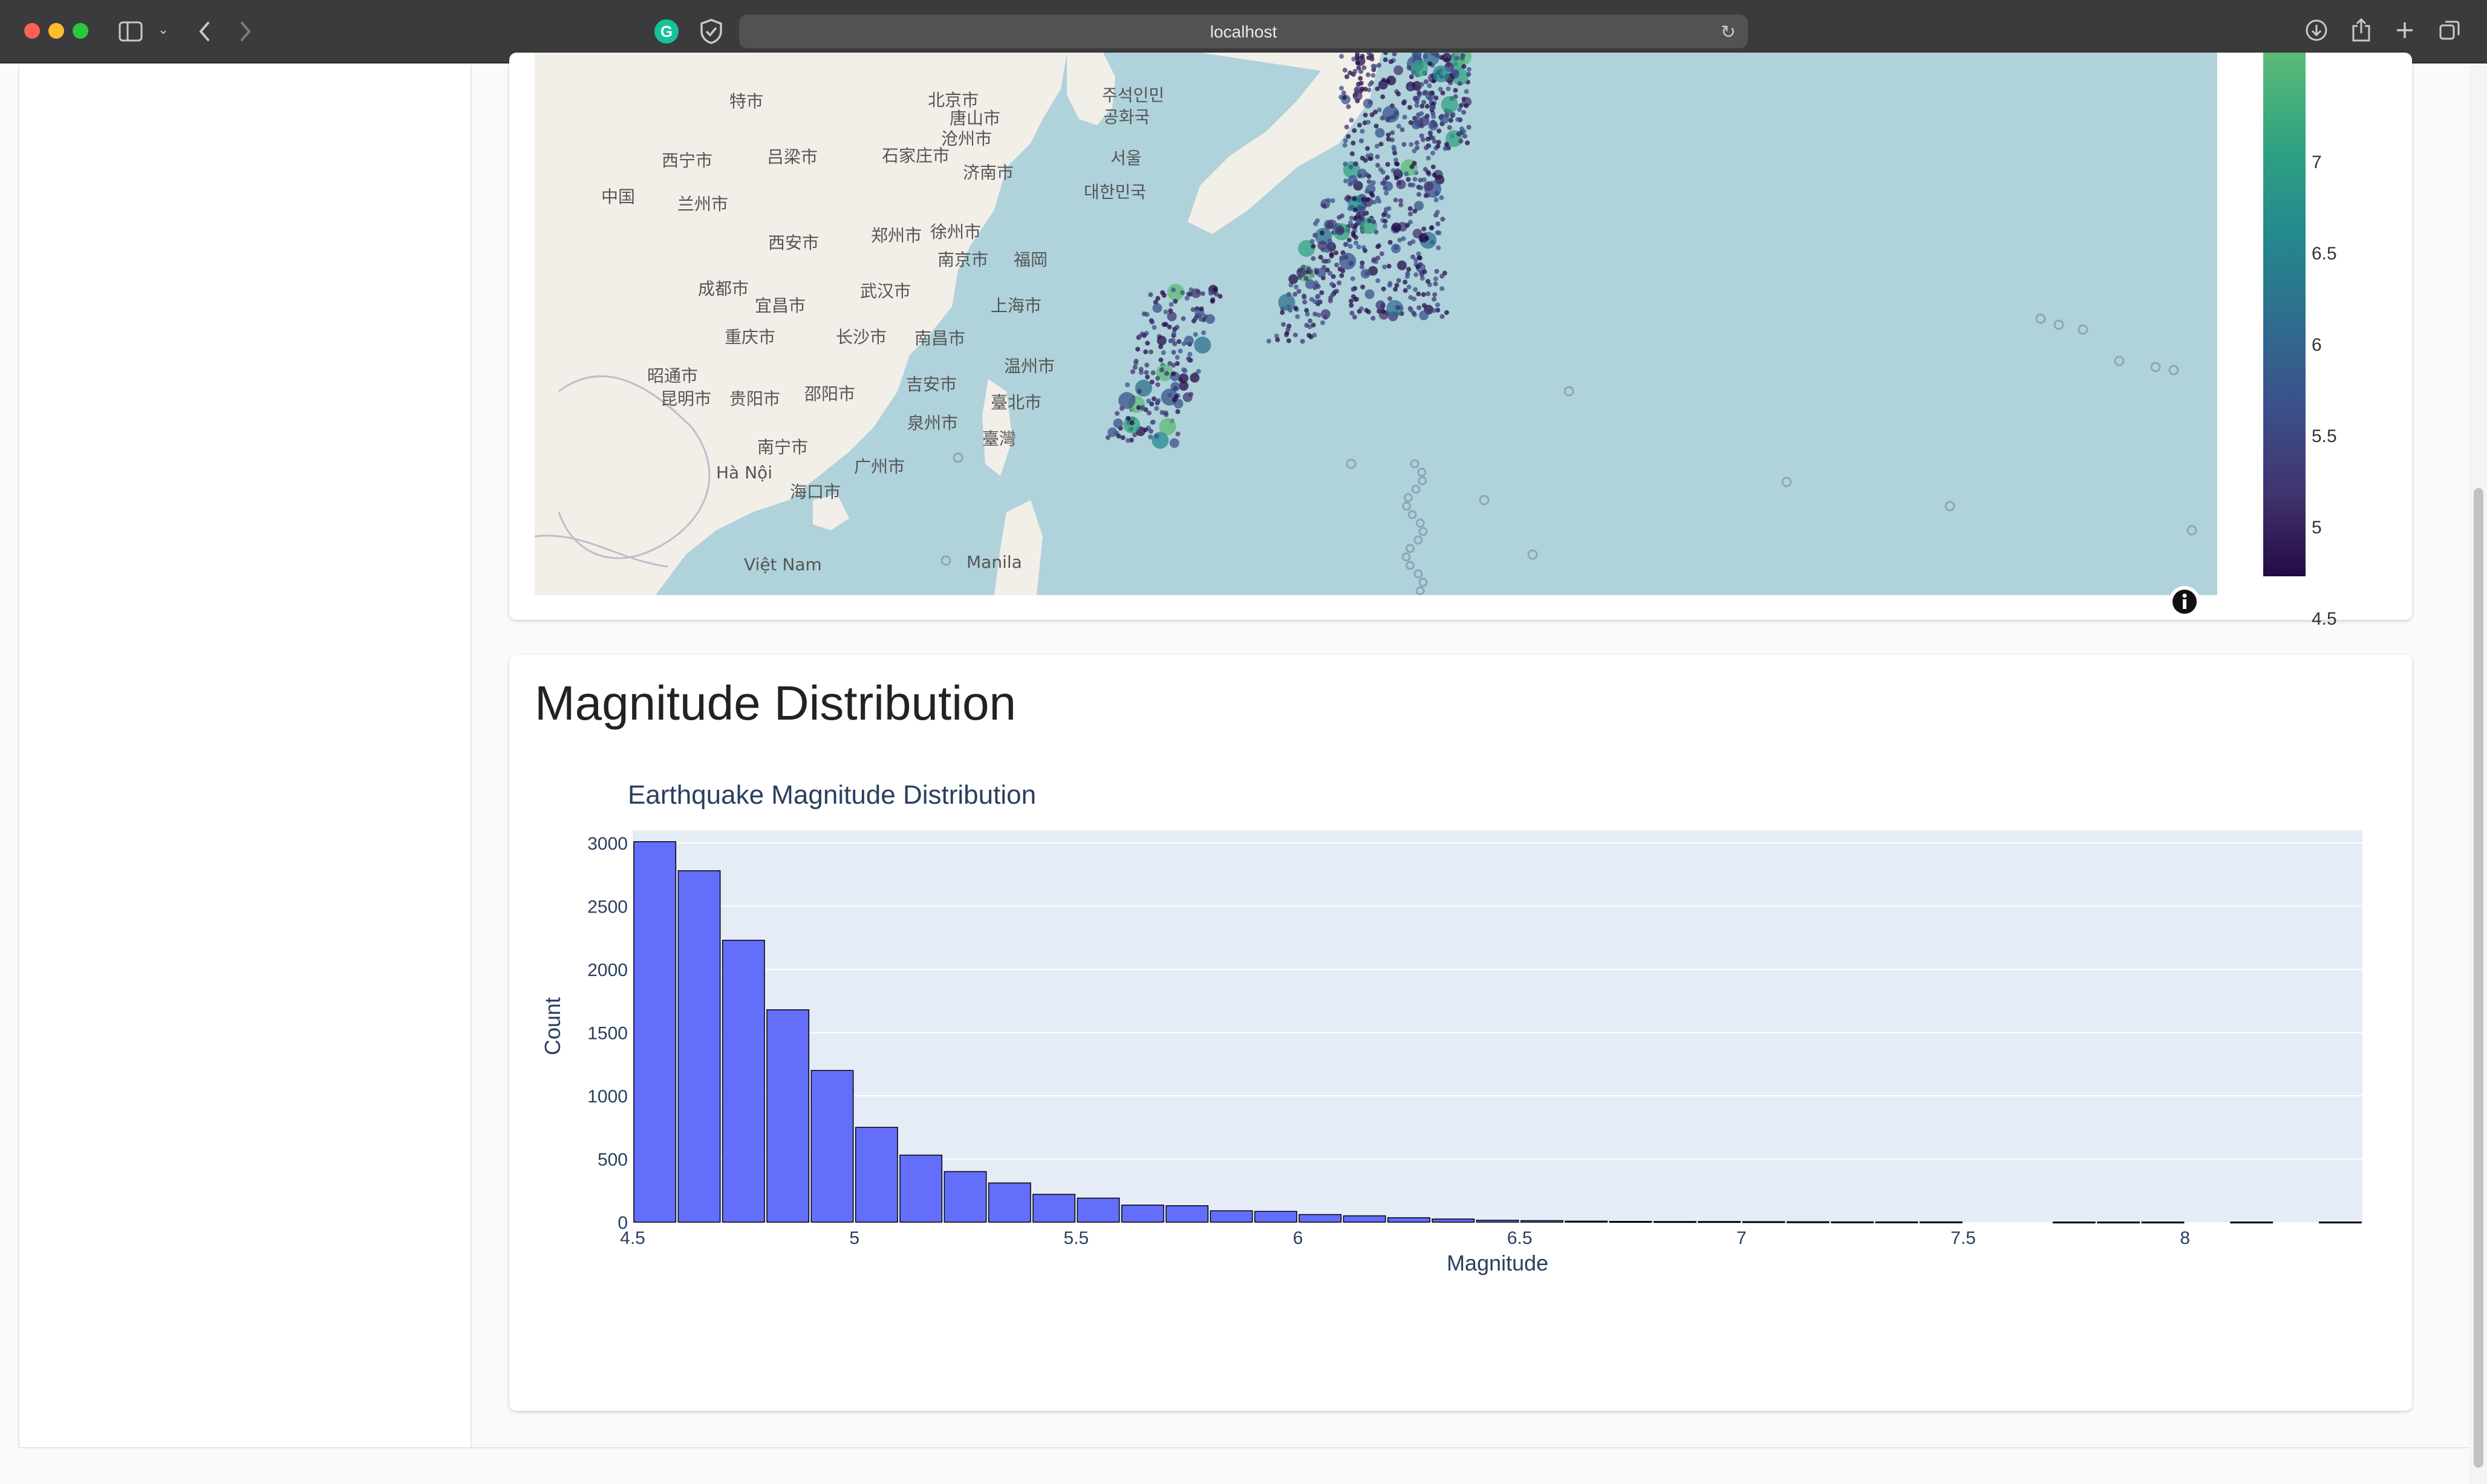 Image resolution: width=2487 pixels, height=1484 pixels. Describe the element at coordinates (2405, 30) in the screenshot. I see `new-tab-icon` at that location.